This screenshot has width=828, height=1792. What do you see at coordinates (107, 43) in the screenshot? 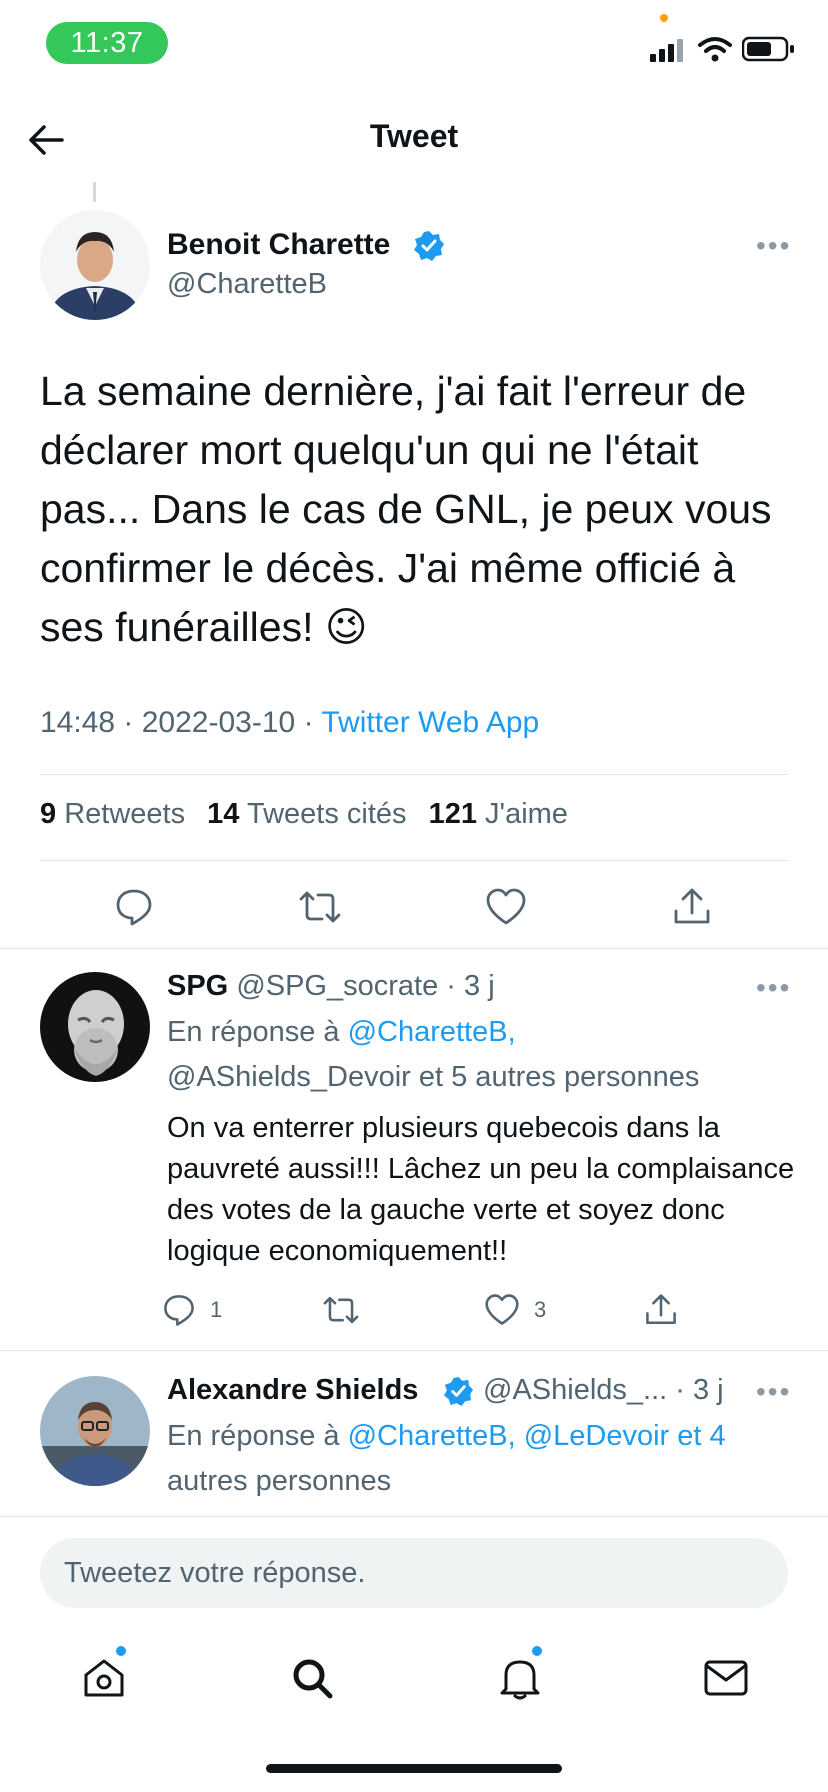
I see `status-time: 11:37` at bounding box center [107, 43].